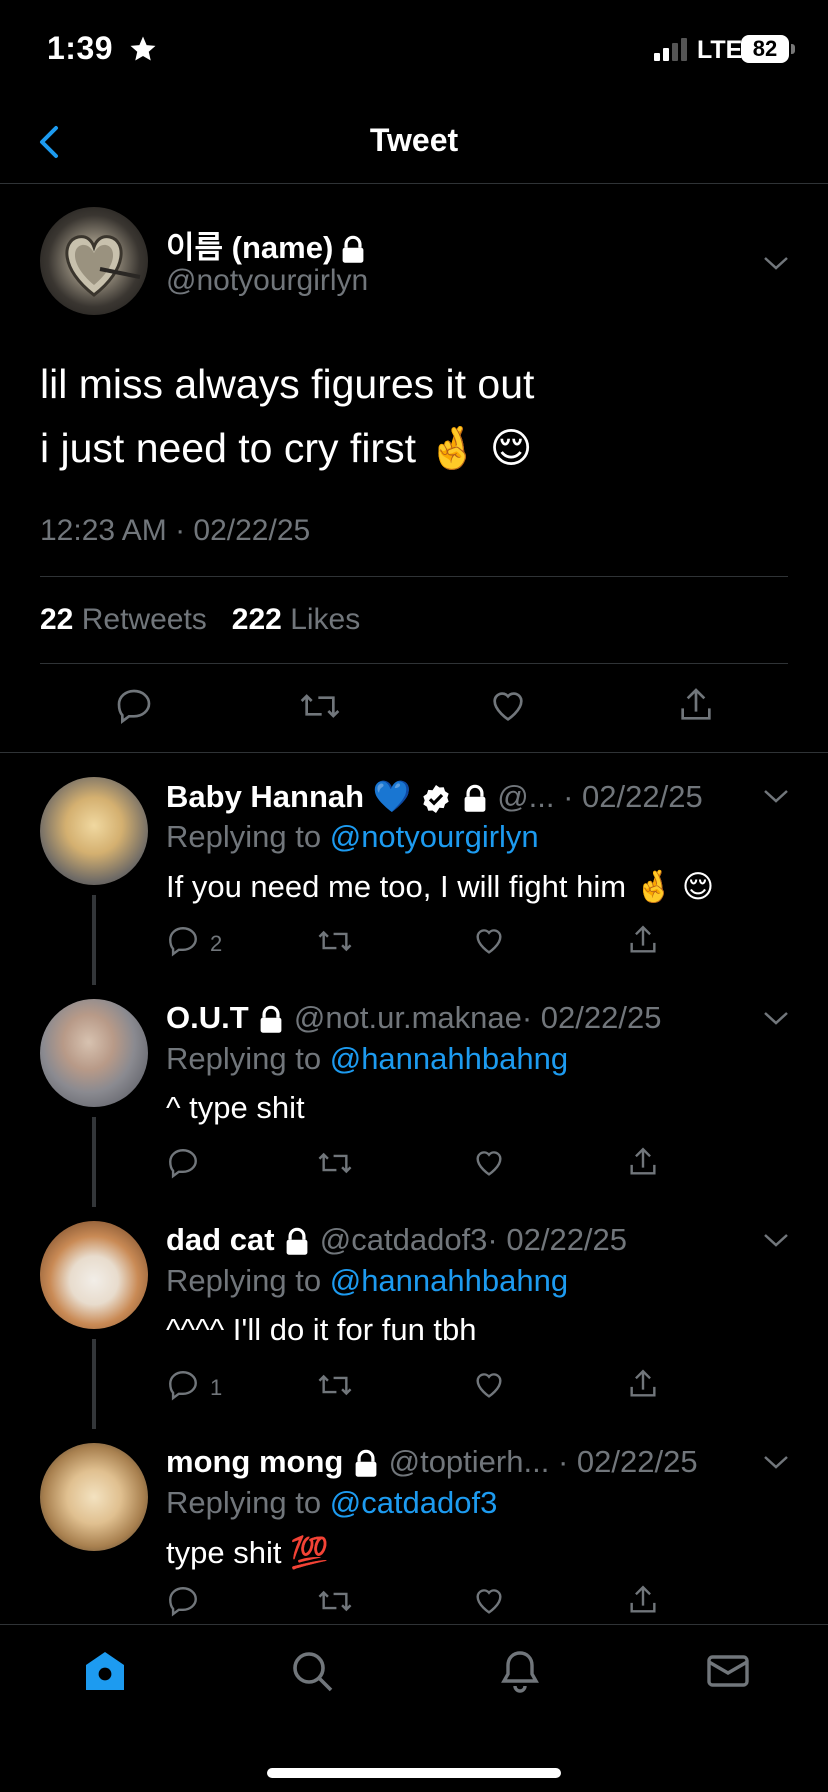  Describe the element at coordinates (312, 1671) in the screenshot. I see `search-icon` at that location.